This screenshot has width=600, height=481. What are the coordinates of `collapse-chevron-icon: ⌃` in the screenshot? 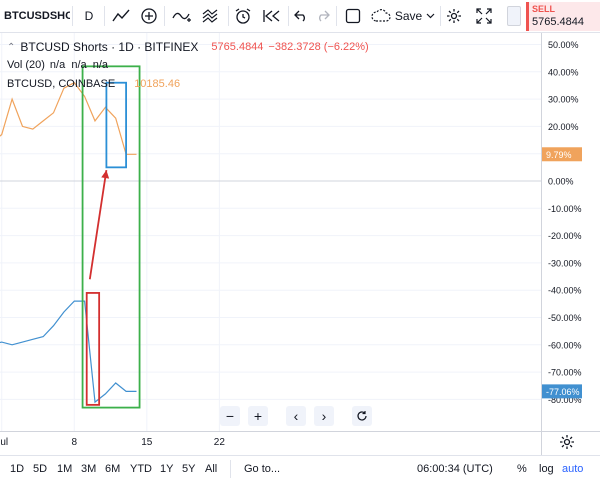 It's located at (11, 47).